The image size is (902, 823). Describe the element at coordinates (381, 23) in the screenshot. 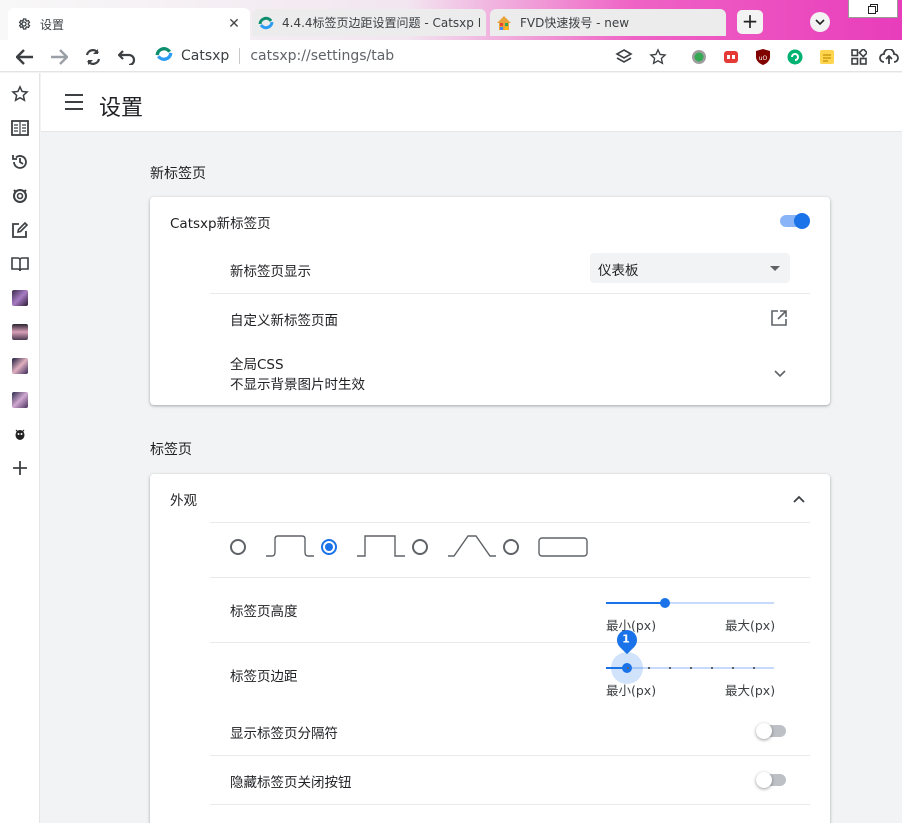

I see `tab-title: 4.4.4标签页边距设置问题 - Catsxp Fc` at that location.